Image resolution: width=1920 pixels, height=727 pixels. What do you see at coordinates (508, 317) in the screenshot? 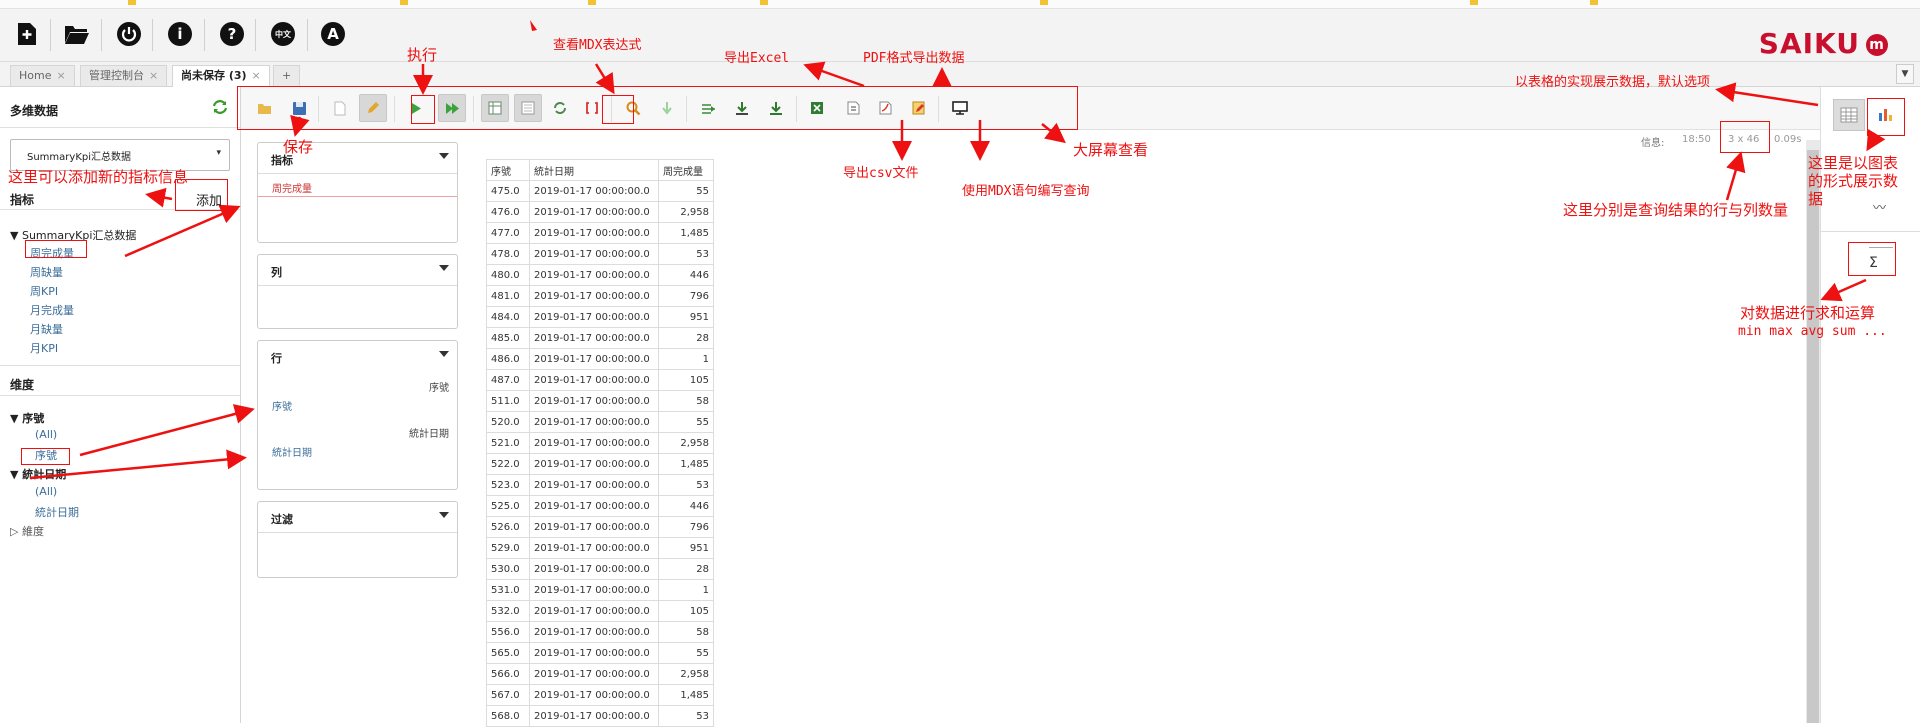
I see `row-id-cell: 484.0` at bounding box center [508, 317].